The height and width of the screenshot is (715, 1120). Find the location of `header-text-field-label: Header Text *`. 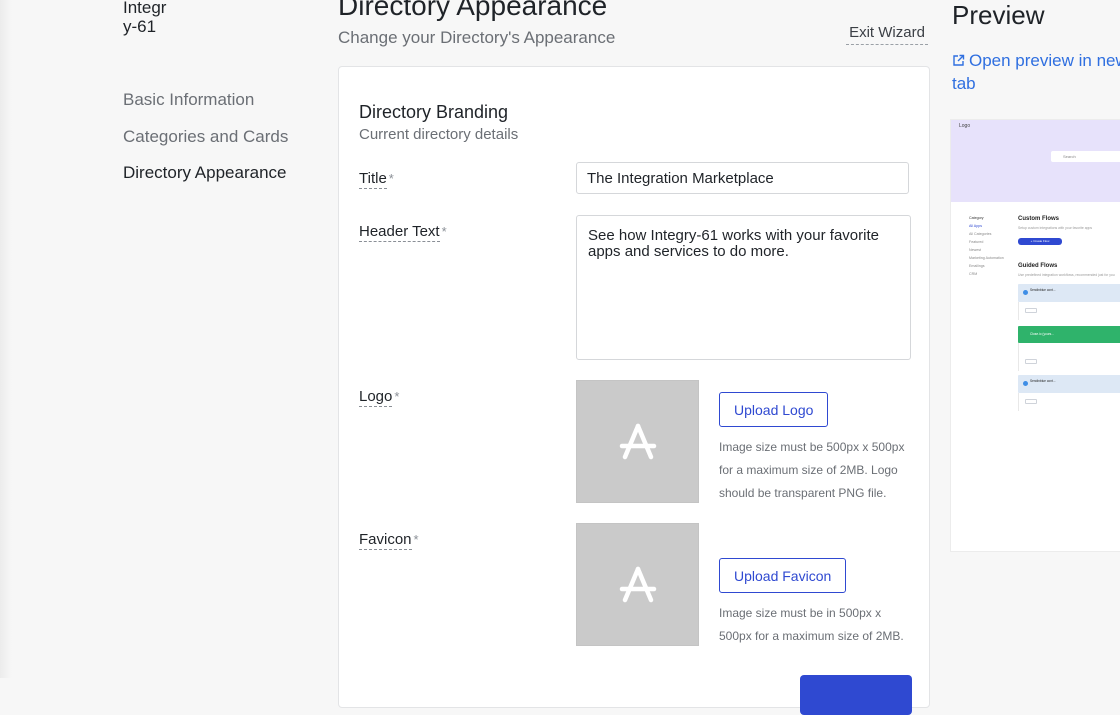

header-text-field-label: Header Text * is located at coordinates (403, 232).